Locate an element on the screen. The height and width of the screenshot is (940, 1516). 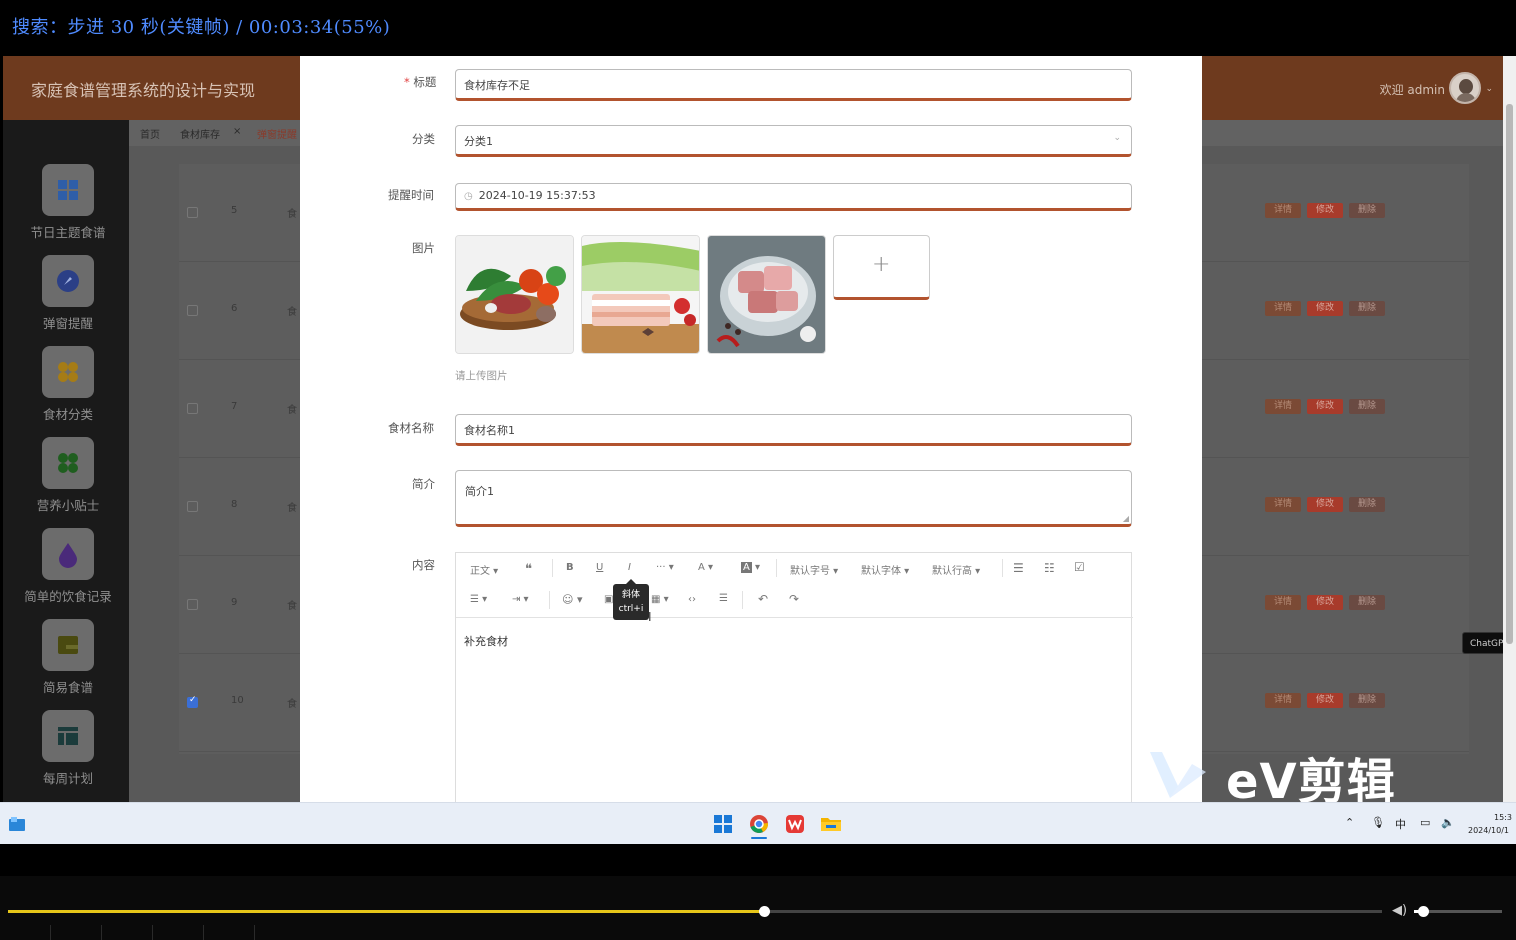
ingredient-name-input: 食材名称1 is located at coordinates (793, 430).